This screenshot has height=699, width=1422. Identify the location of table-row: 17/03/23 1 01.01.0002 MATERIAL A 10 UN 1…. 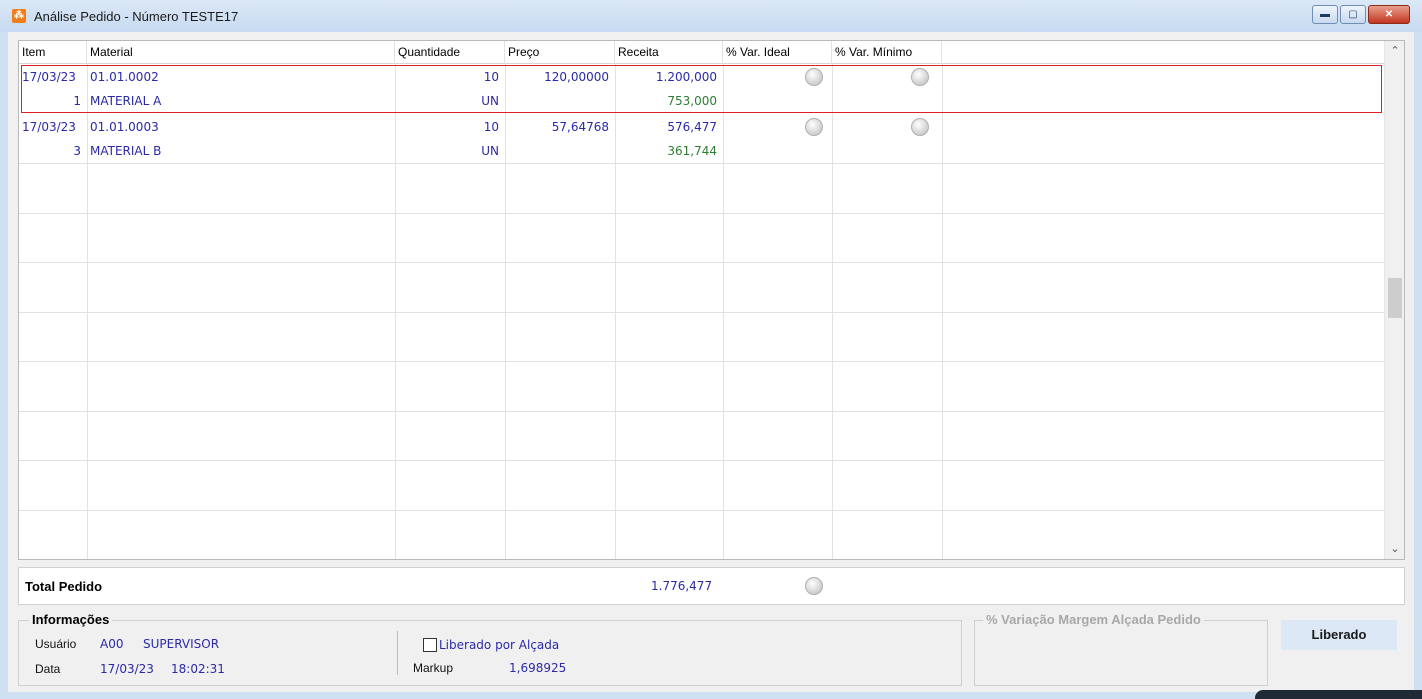
(701, 90).